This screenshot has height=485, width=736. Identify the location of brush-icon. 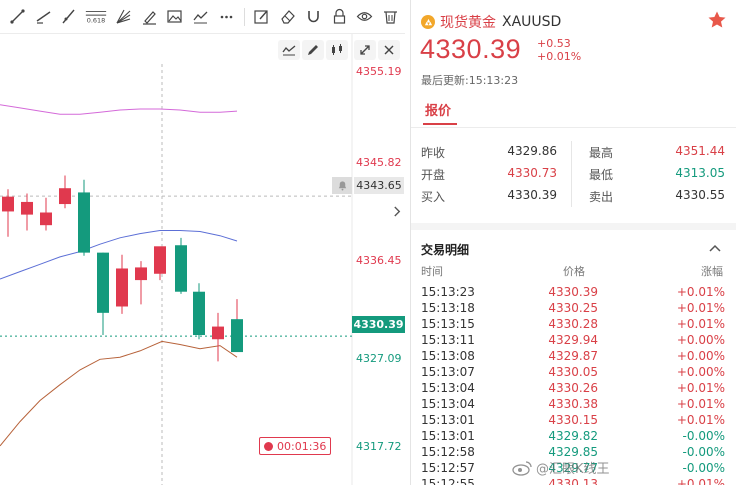
(149, 16).